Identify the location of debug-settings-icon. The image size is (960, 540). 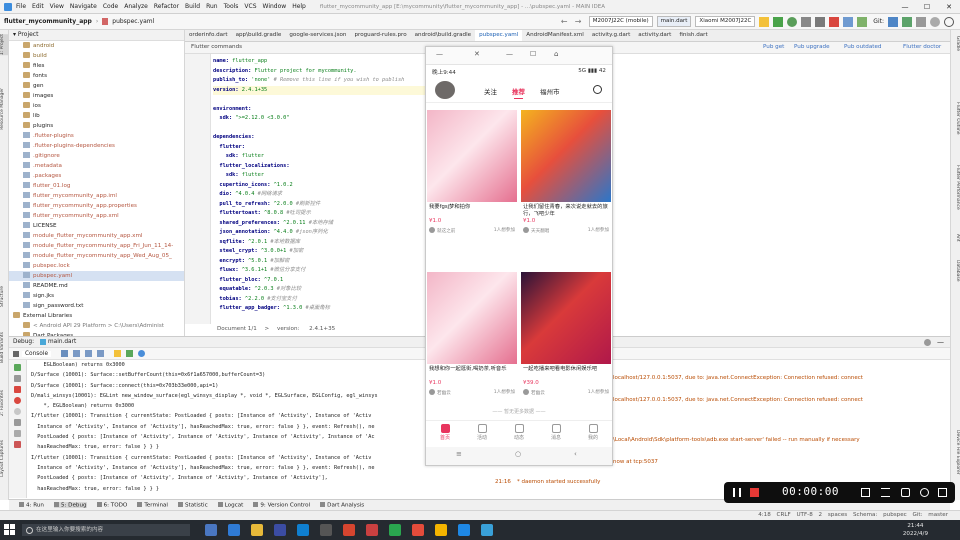
(927, 342).